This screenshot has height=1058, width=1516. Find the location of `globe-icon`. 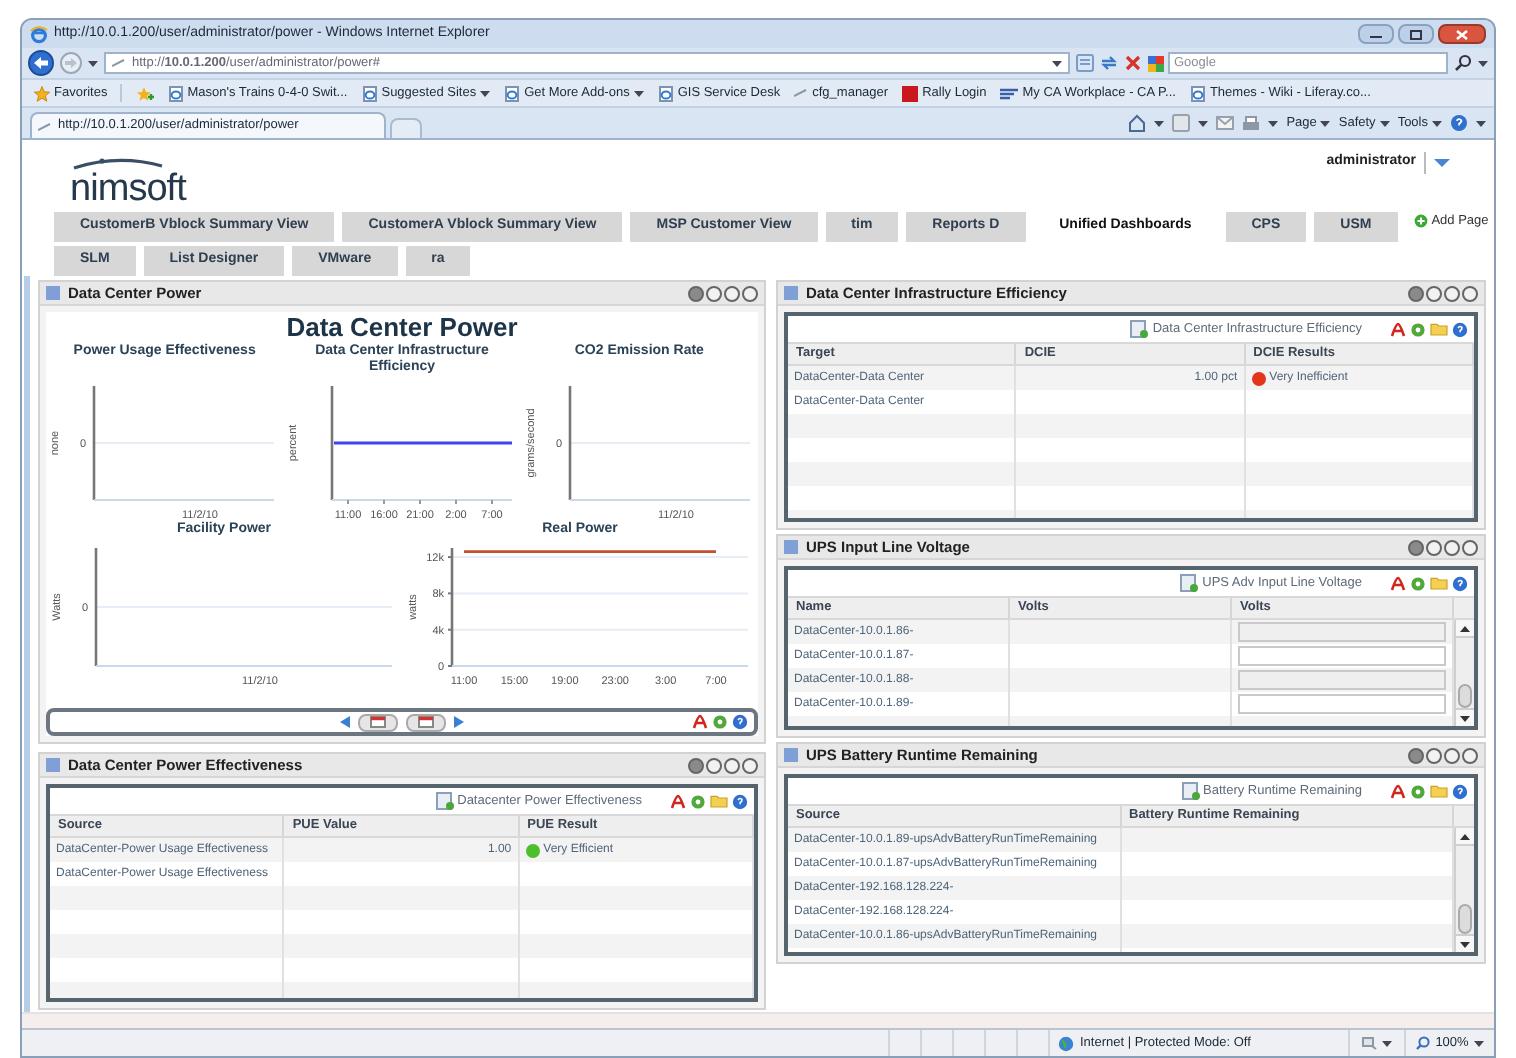

globe-icon is located at coordinates (1066, 1043).